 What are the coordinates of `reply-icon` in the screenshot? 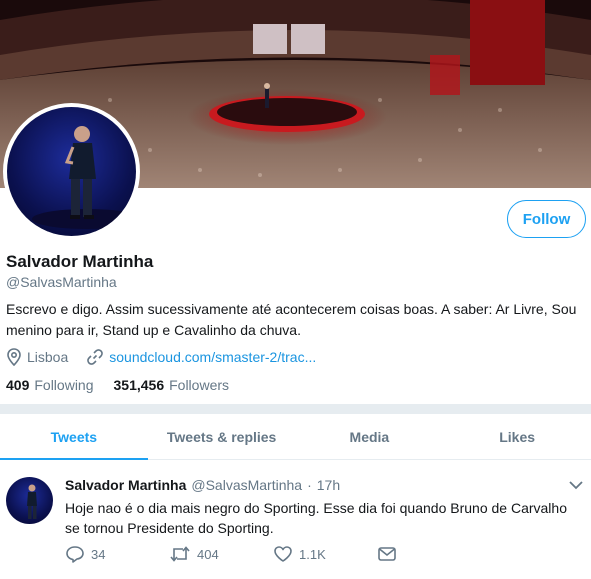 It's located at (75, 554).